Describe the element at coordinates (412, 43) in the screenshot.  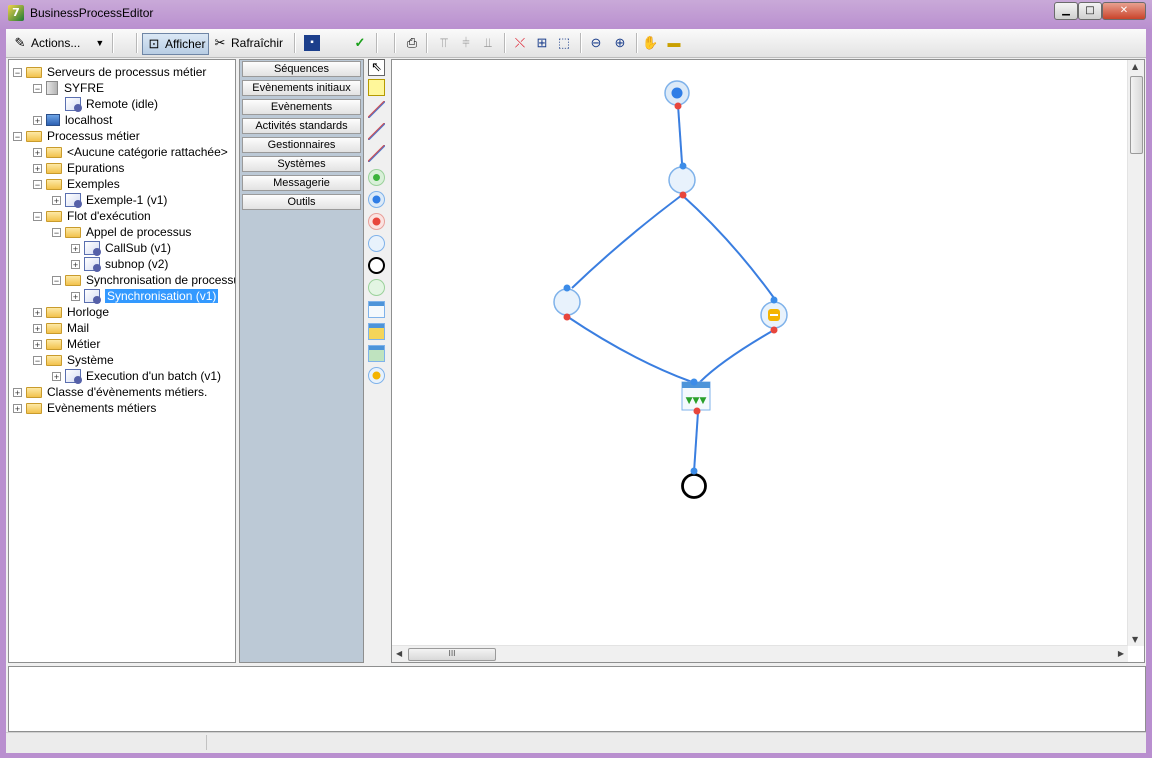
I see `print-button: ⎙` at that location.